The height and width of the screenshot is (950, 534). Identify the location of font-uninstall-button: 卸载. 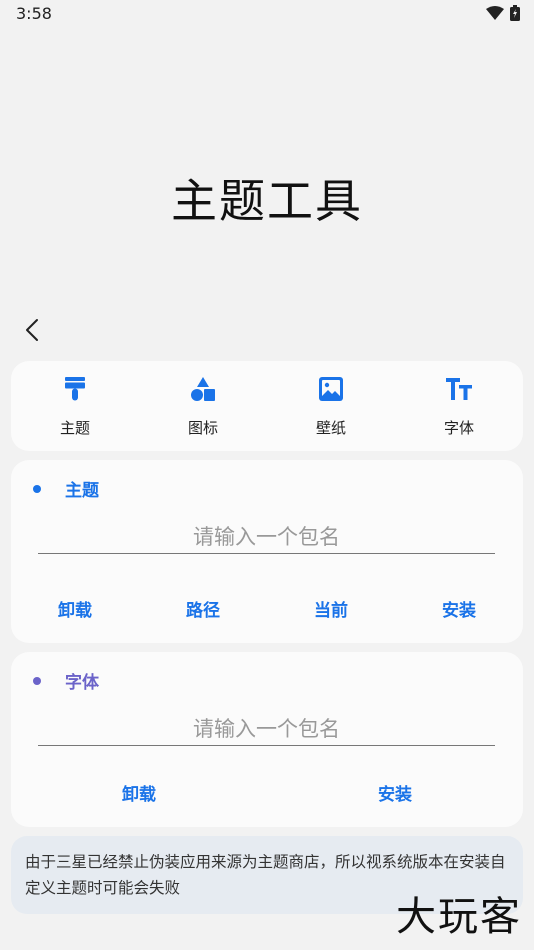
(139, 792).